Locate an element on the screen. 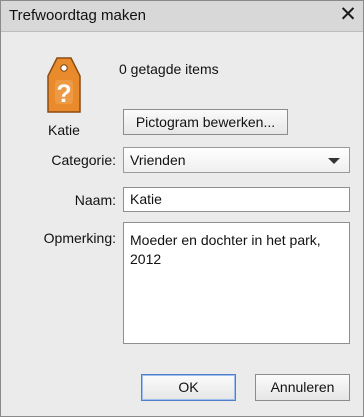 The image size is (364, 417). note-textarea-value: Moeder en dochter in het park, 2012 is located at coordinates (227, 249).